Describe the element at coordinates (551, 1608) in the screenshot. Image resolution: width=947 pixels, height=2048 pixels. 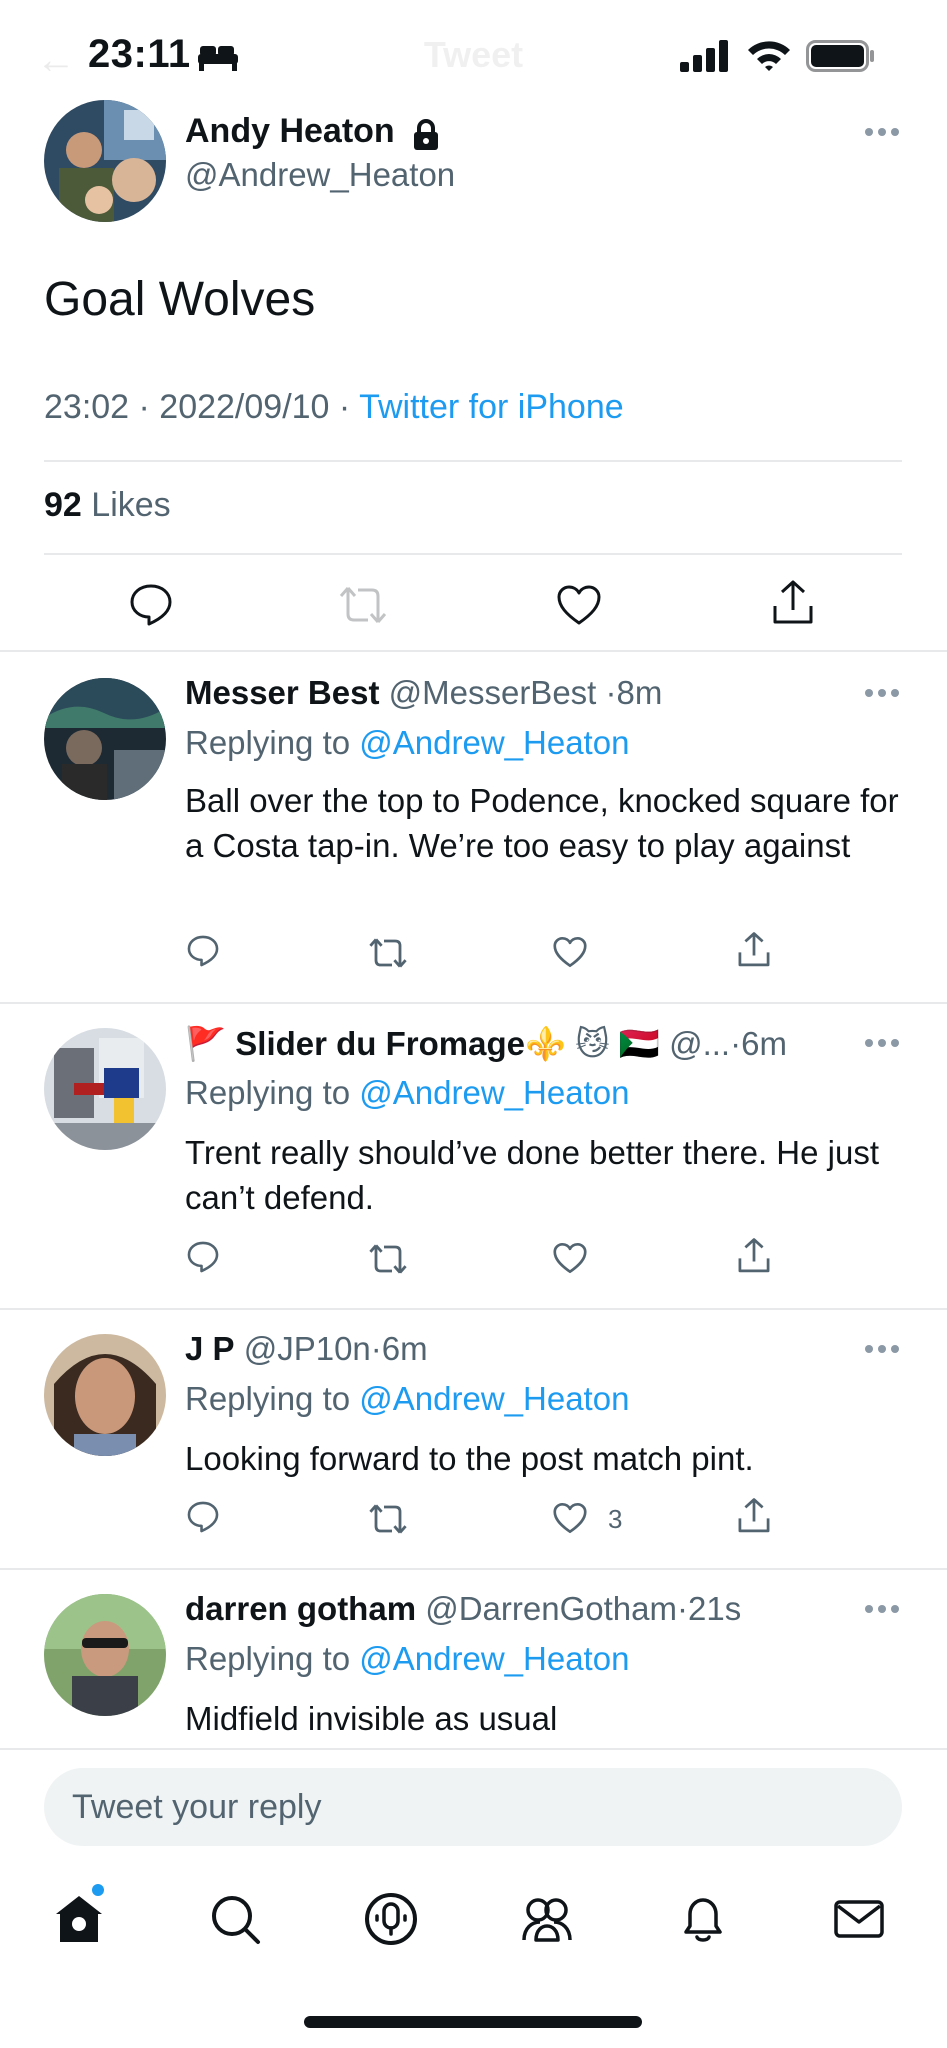
I see `reply-author-handle: @DarrenGotham` at that location.